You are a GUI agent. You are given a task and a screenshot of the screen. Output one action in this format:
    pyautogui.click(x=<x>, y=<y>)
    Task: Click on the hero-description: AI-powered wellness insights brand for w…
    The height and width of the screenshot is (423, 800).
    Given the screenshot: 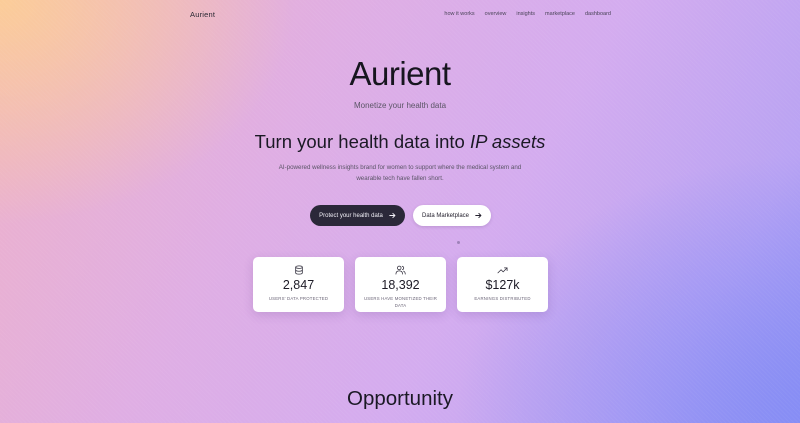 What is the action you would take?
    pyautogui.click(x=400, y=173)
    